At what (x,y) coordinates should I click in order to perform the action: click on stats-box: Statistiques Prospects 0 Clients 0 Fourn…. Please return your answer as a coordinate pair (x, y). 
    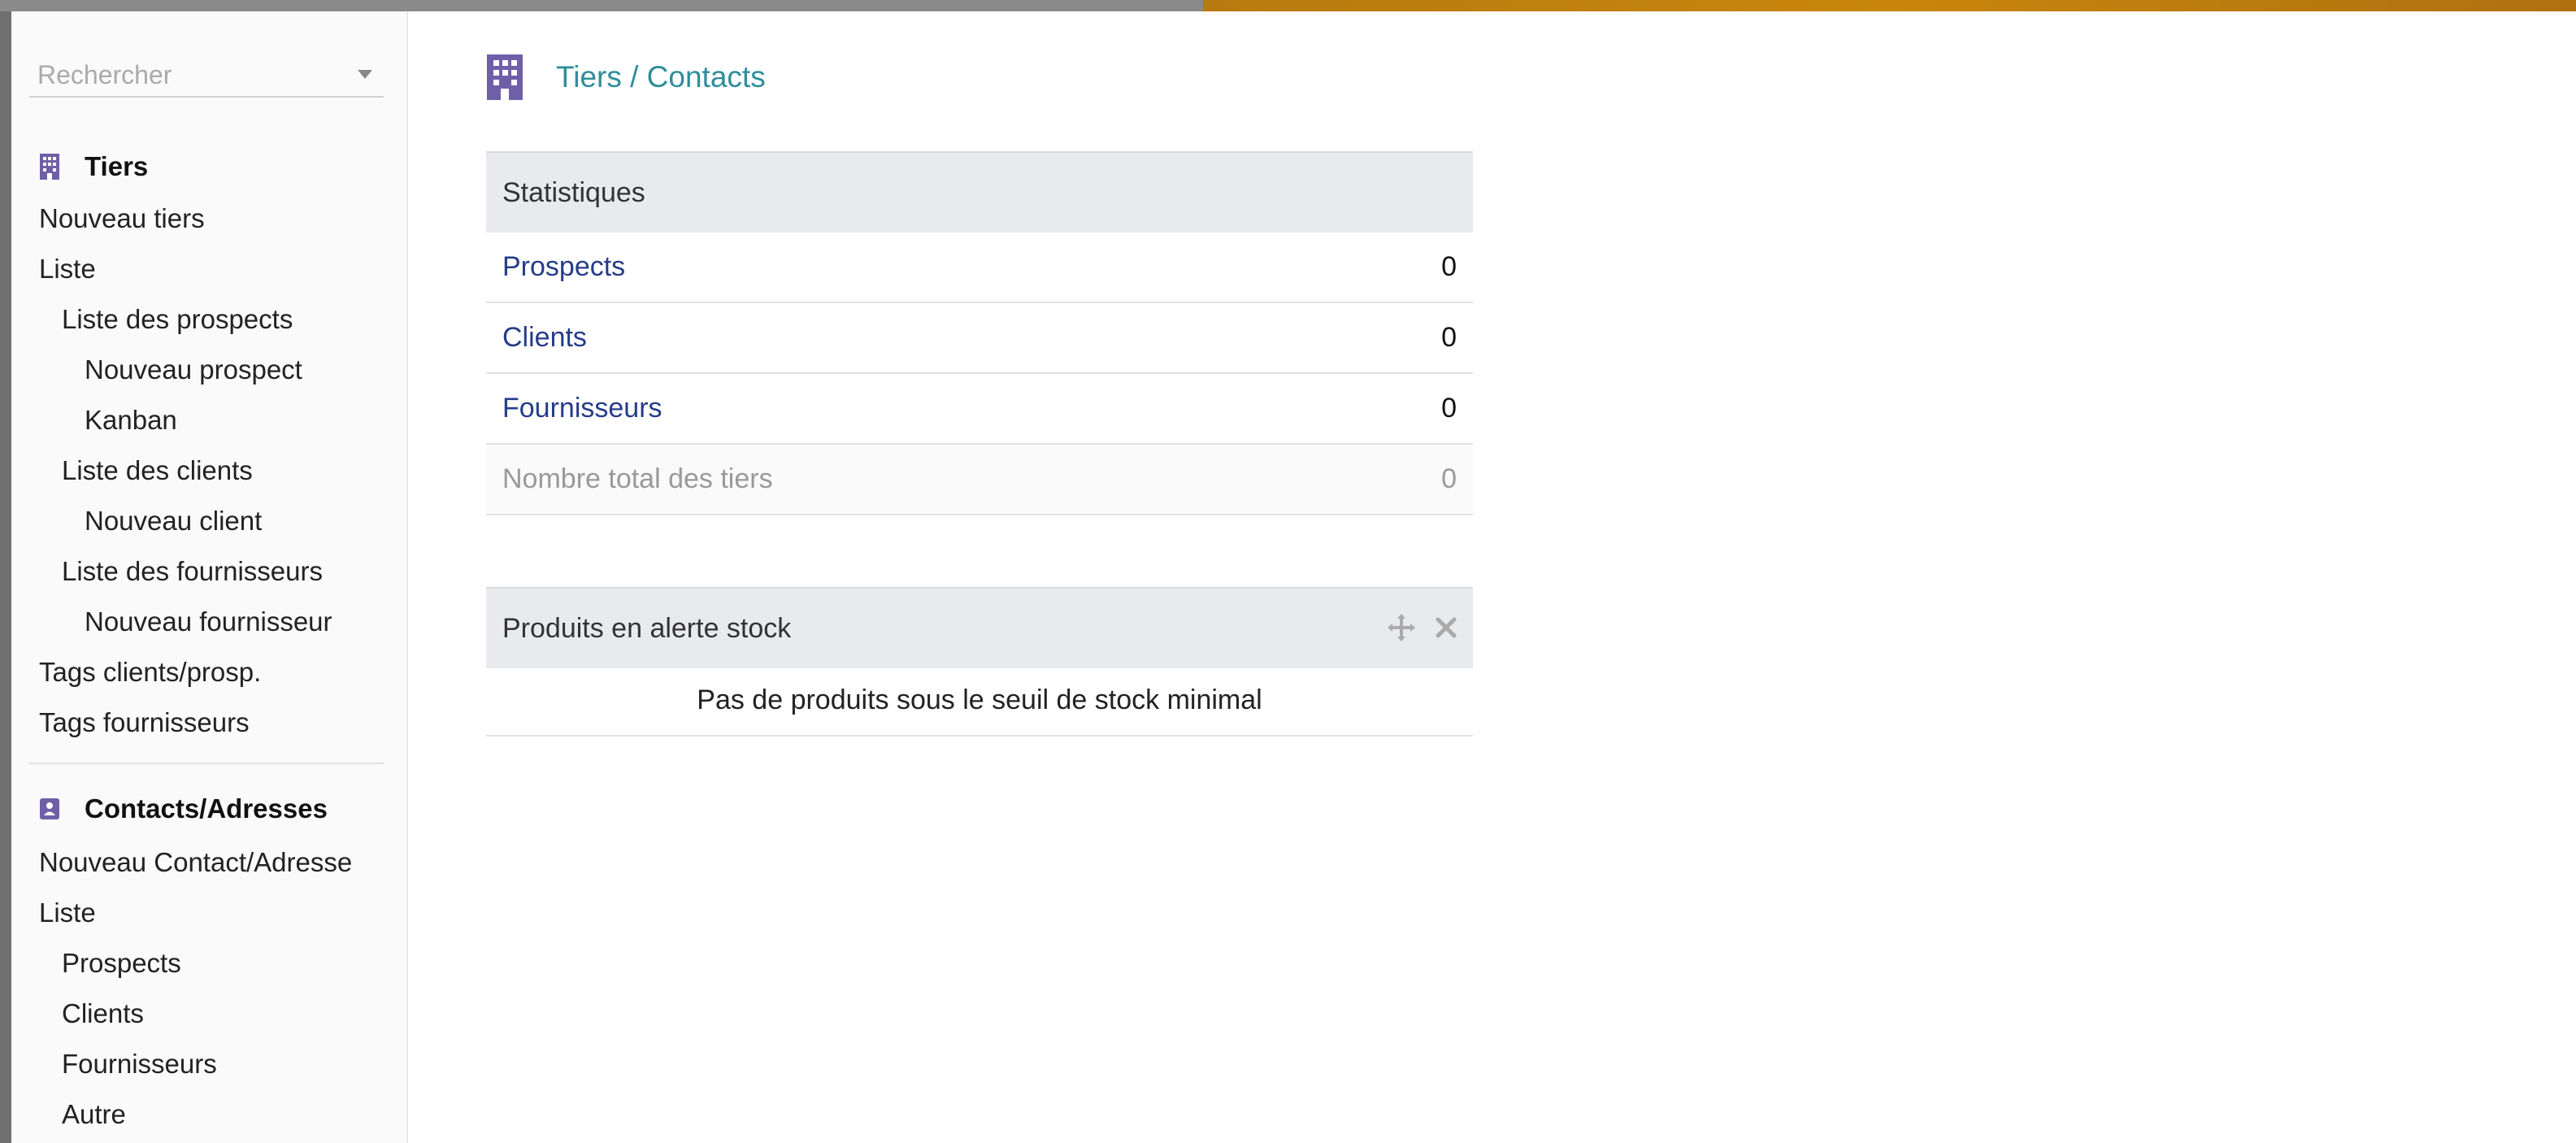
    Looking at the image, I should click on (979, 333).